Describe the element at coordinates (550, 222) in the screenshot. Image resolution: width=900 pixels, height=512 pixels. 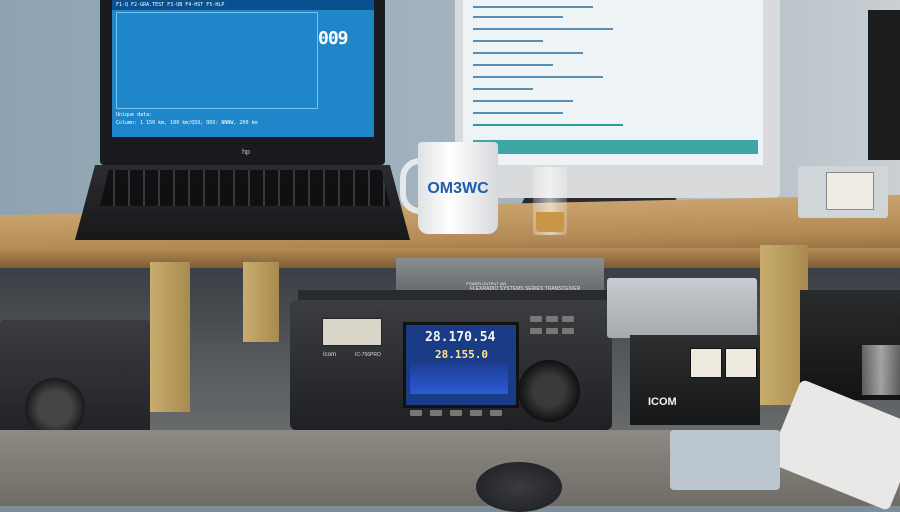
I see `glass-liquid` at that location.